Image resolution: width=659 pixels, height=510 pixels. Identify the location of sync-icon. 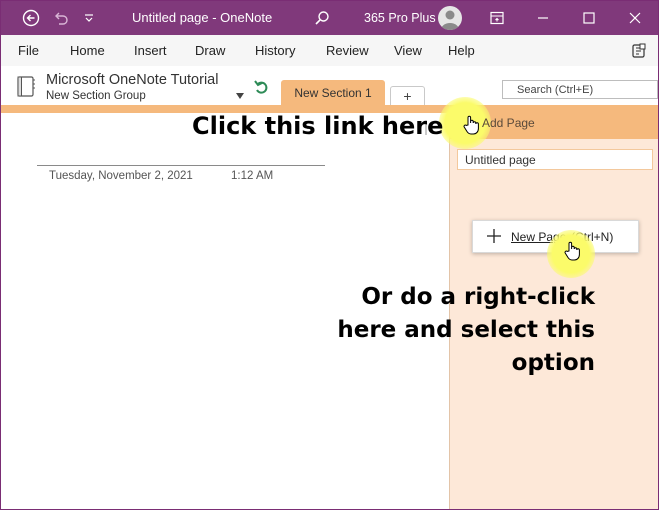
(262, 90).